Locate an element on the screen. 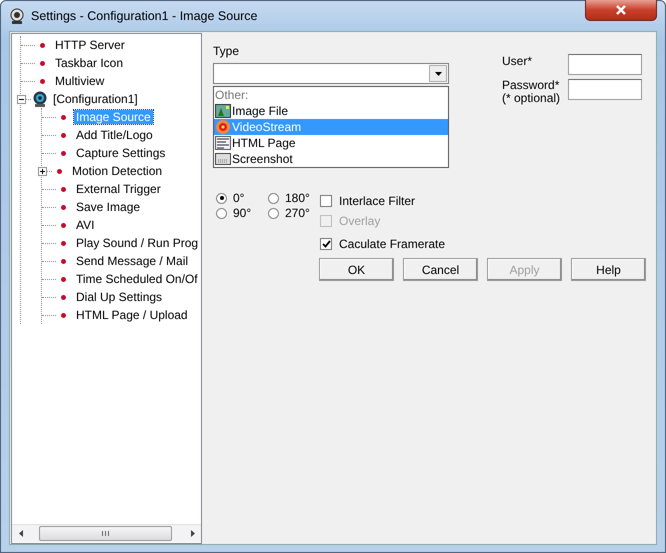 Image resolution: width=666 pixels, height=553 pixels. tree-item: Taskbar Icon is located at coordinates (89, 63).